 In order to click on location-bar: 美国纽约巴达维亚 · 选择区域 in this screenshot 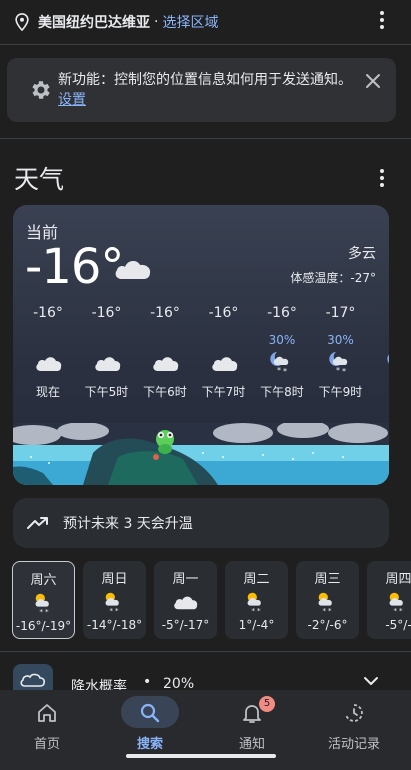, I will do `click(205, 22)`.